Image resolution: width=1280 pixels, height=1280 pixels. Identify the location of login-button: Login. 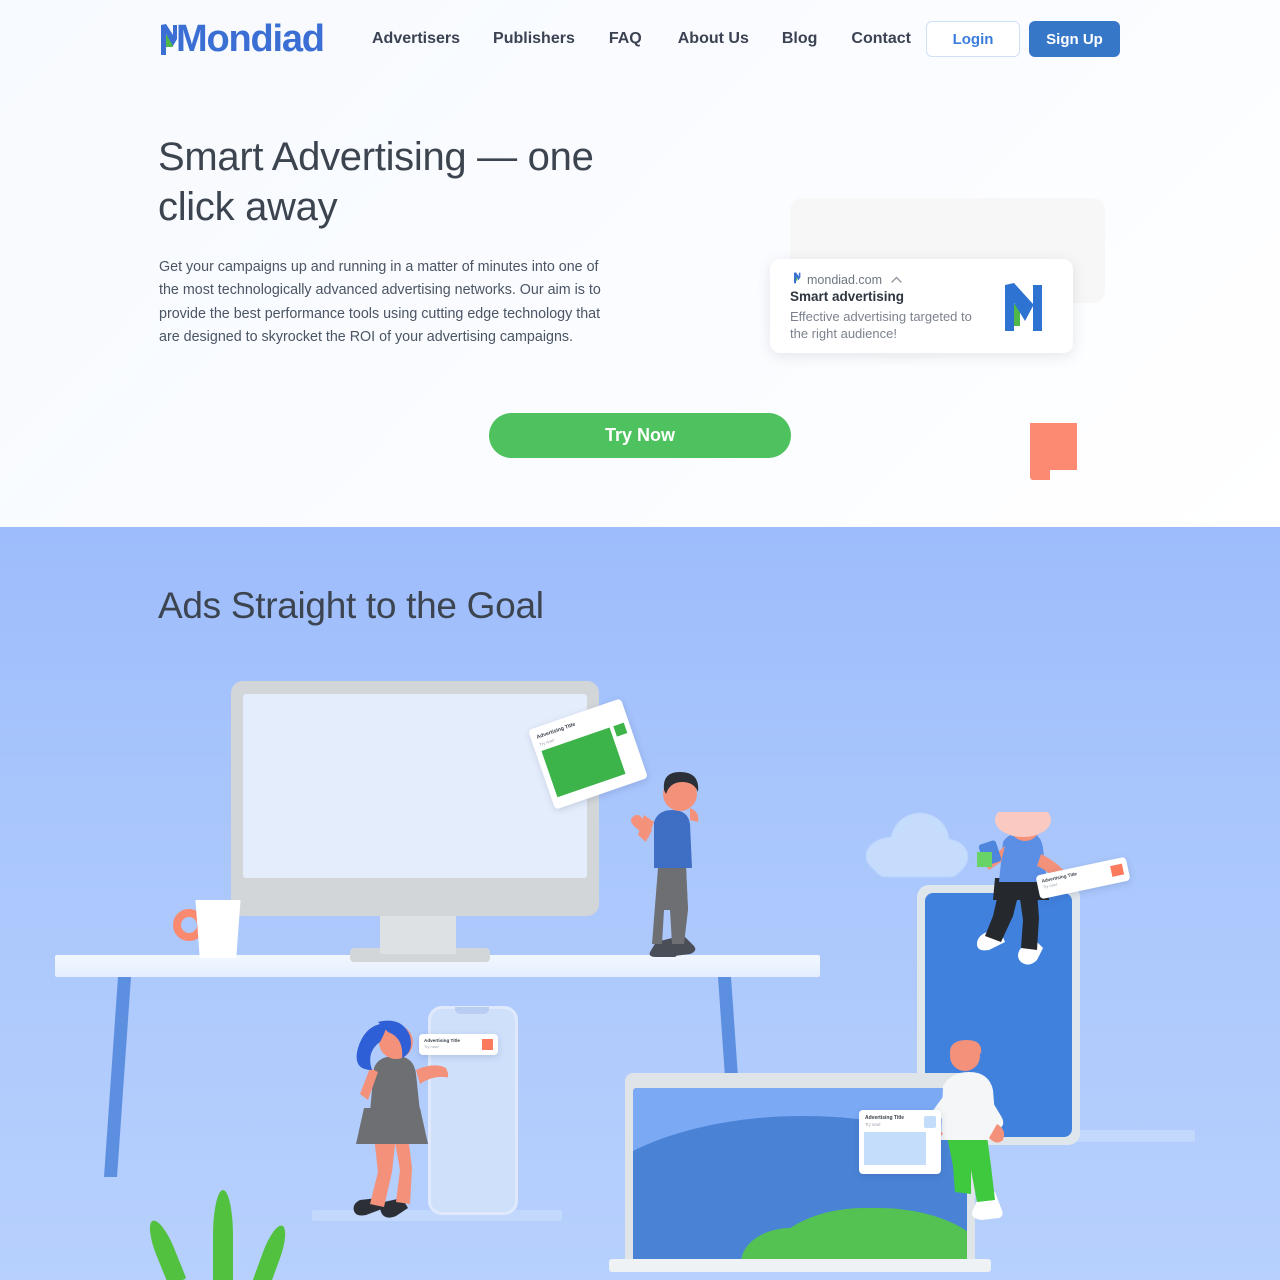
(973, 39).